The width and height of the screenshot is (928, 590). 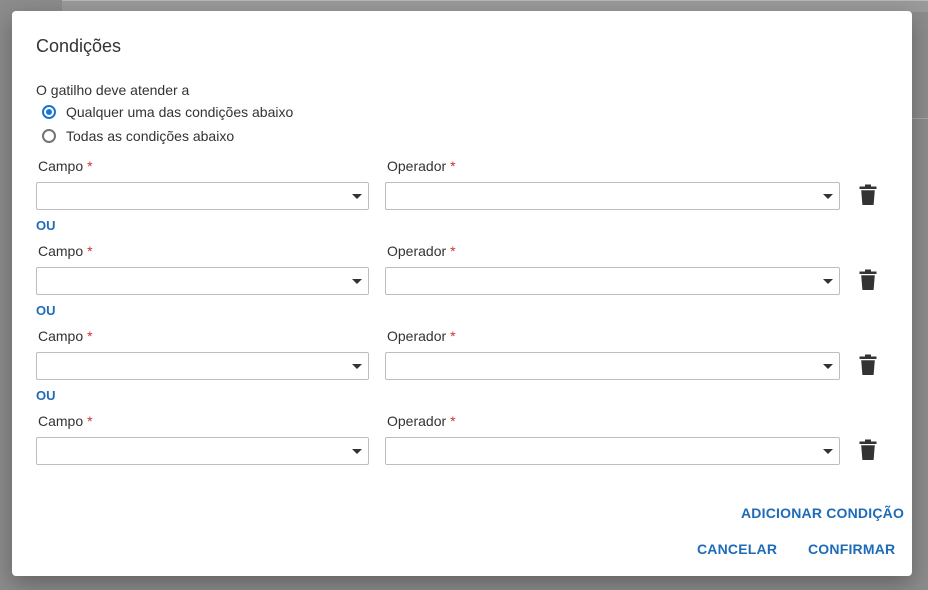 I want to click on add-condition-button: ADICIONAR CONDIÇÃO, so click(x=822, y=513).